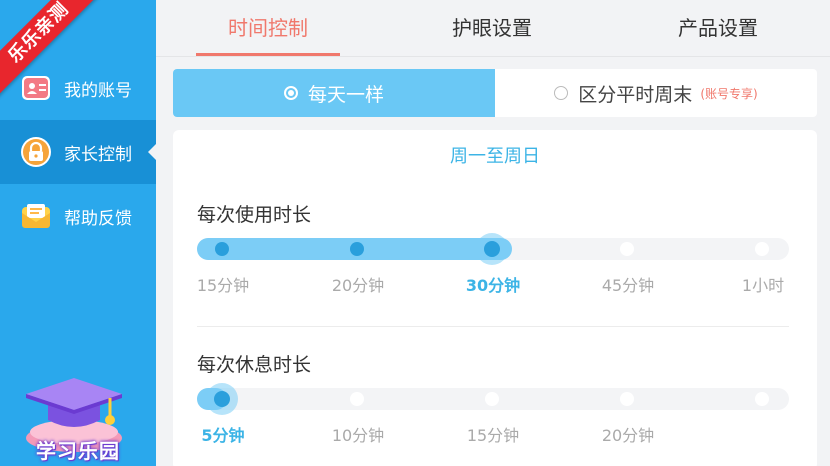 Image resolution: width=830 pixels, height=466 pixels. What do you see at coordinates (254, 365) in the screenshot?
I see `rest-duration-title: 每次休息时长` at bounding box center [254, 365].